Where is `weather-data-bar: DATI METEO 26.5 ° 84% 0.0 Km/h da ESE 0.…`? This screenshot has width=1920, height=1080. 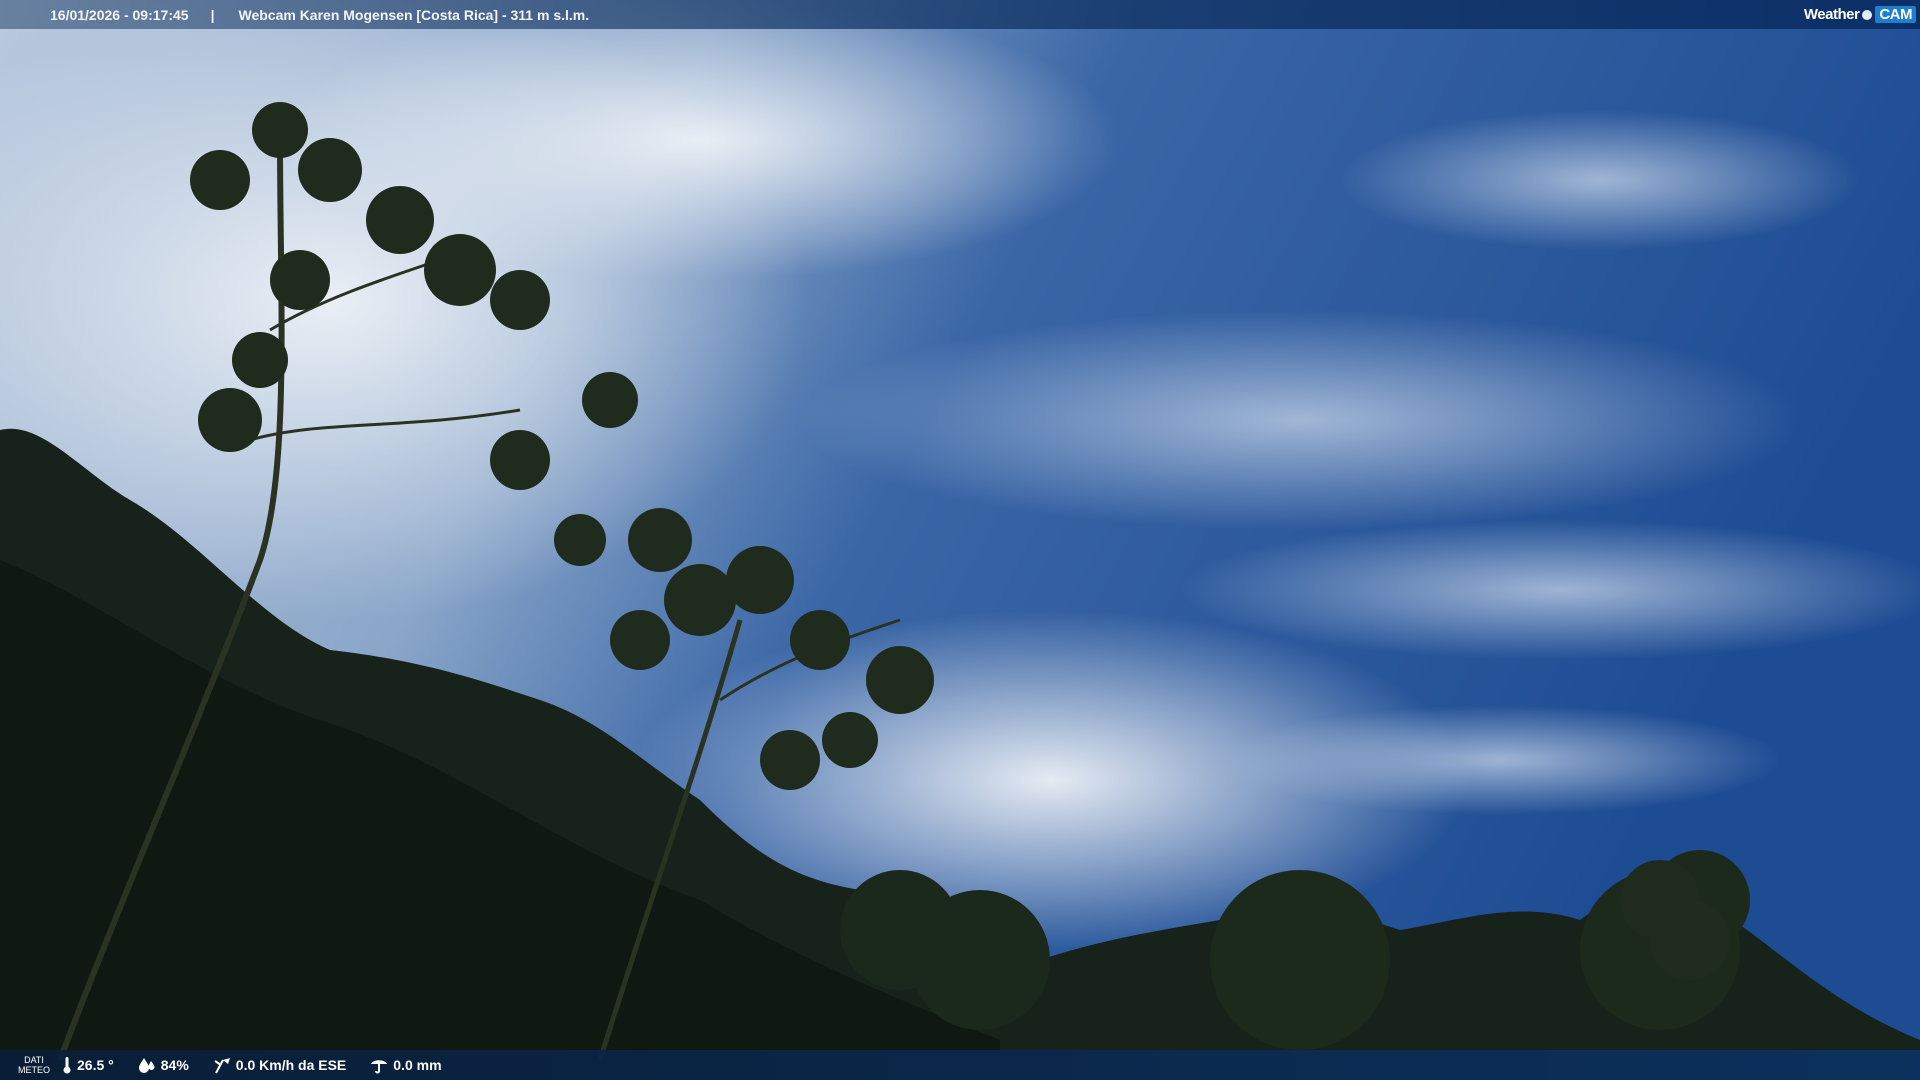
weather-data-bar: DATI METEO 26.5 ° 84% 0.0 Km/h da ESE 0.… is located at coordinates (960, 1065).